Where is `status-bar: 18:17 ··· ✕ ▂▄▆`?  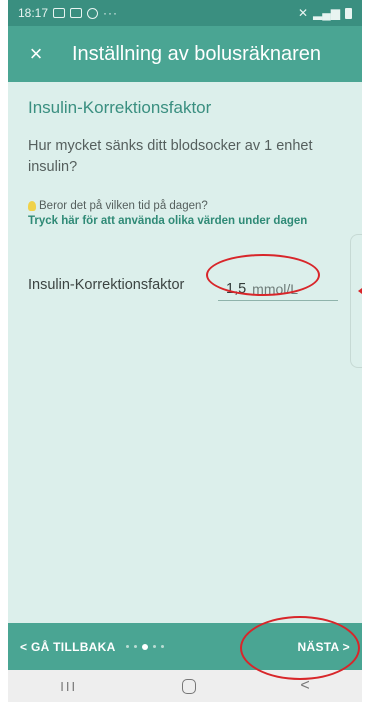 status-bar: 18:17 ··· ✕ ▂▄▆ is located at coordinates (185, 13).